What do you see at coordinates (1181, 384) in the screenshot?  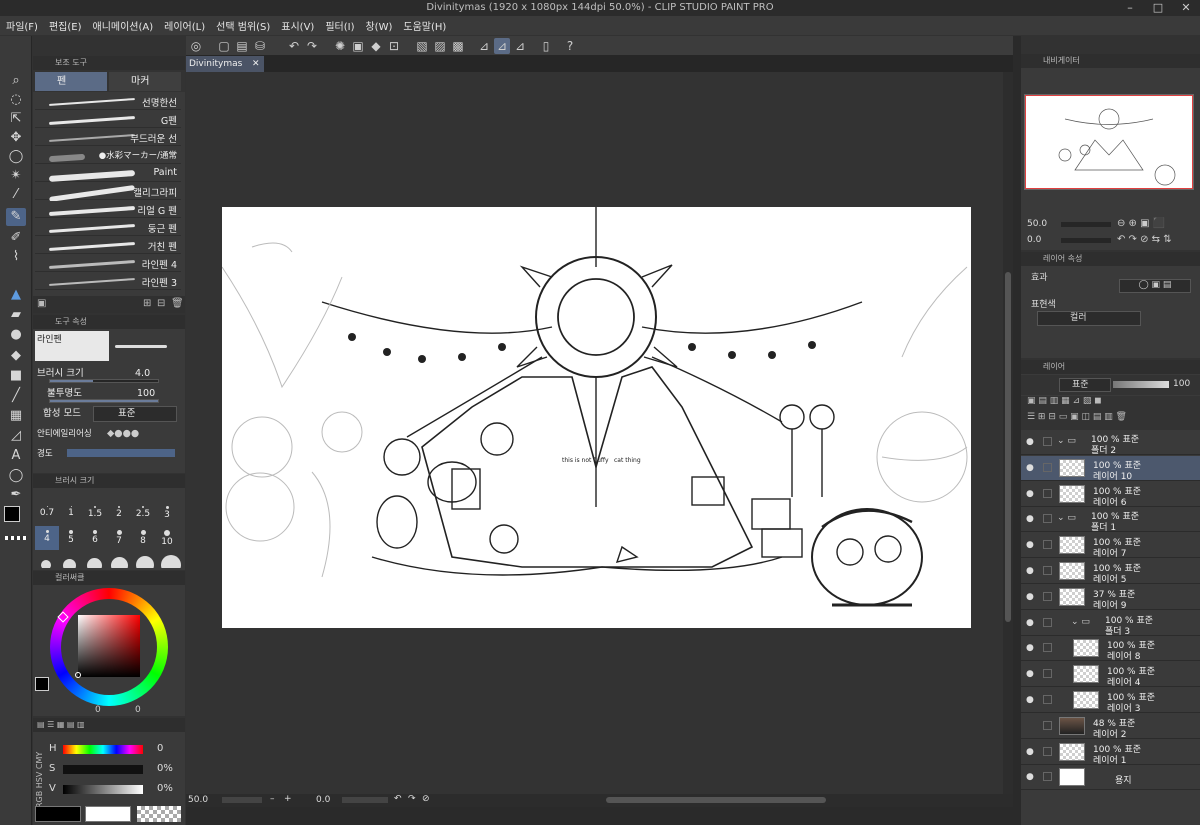 I see `layer-opacity-value: 100` at bounding box center [1181, 384].